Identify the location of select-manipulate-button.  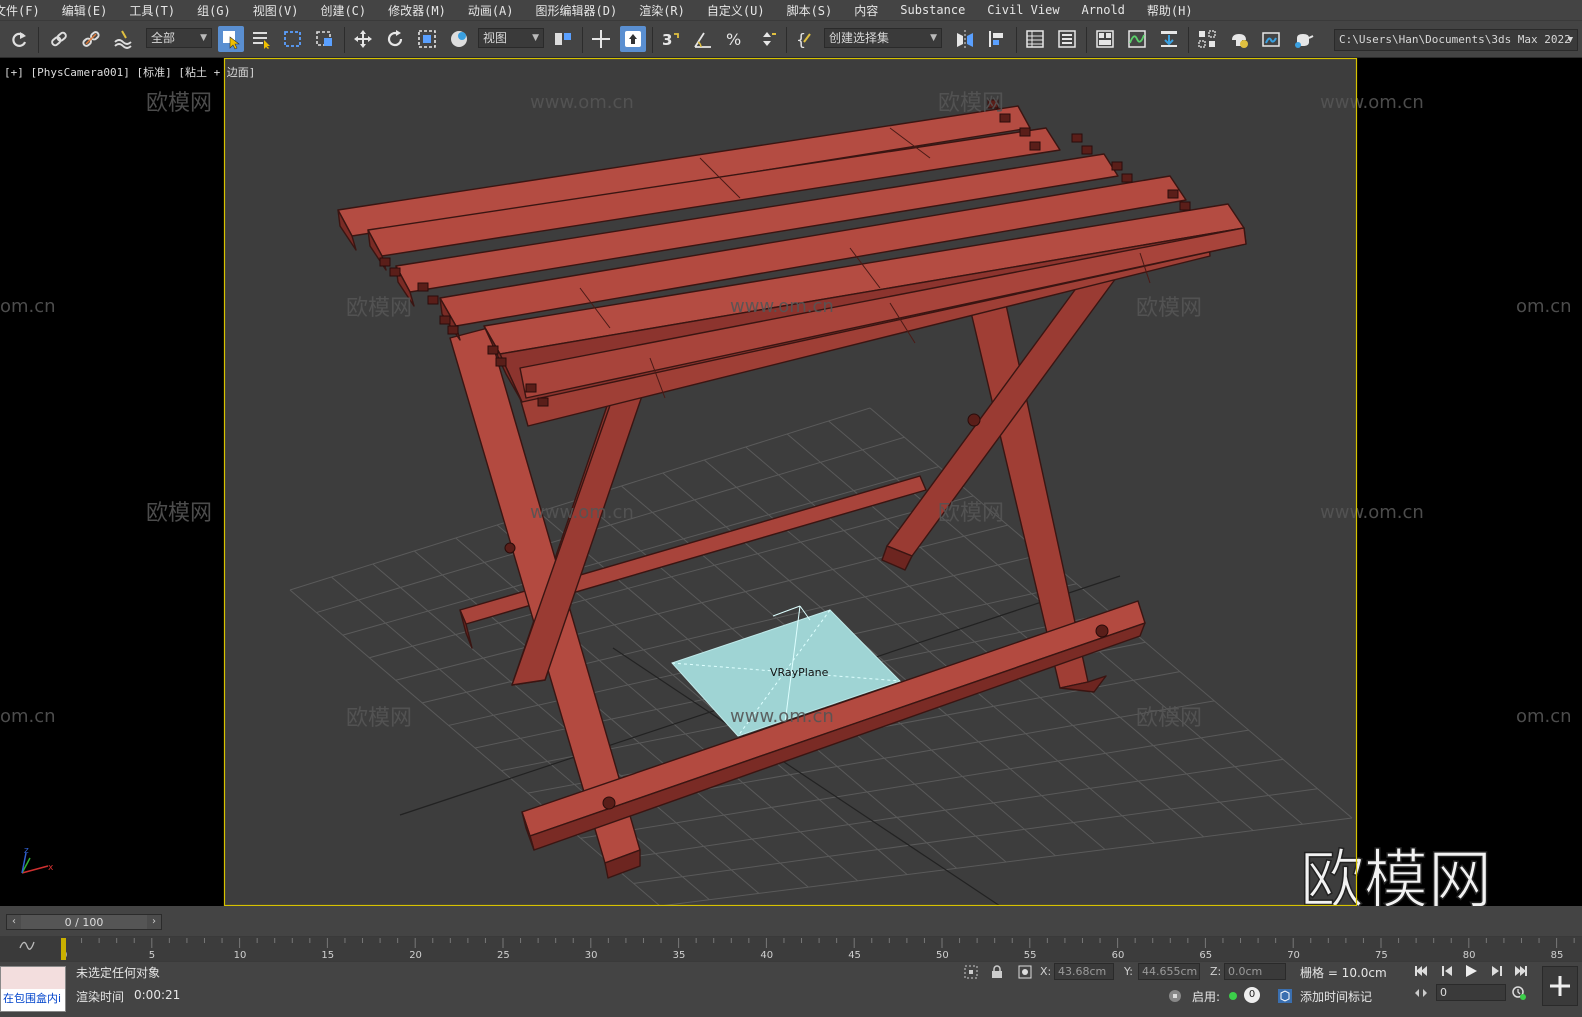
(601, 39).